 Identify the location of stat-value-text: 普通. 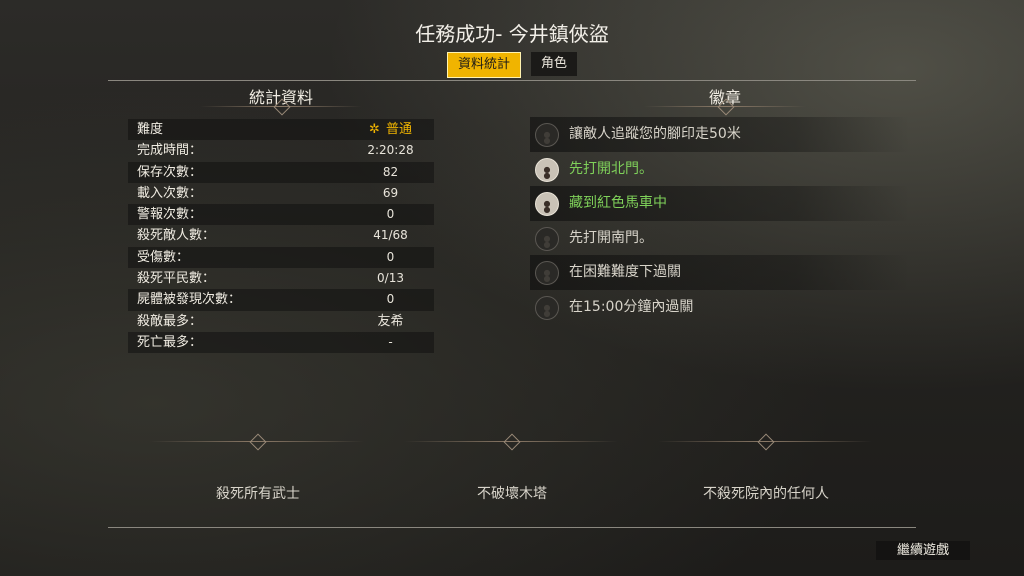
(398, 129).